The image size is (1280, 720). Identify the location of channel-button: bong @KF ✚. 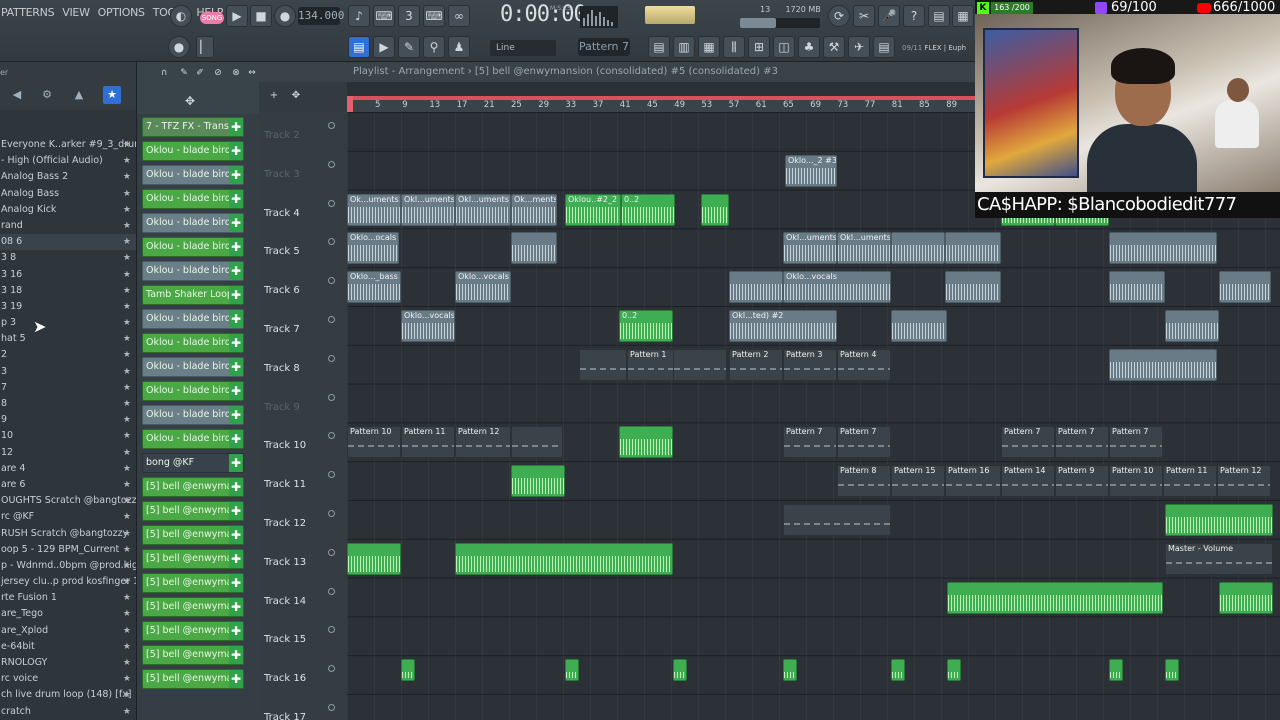
(193, 463).